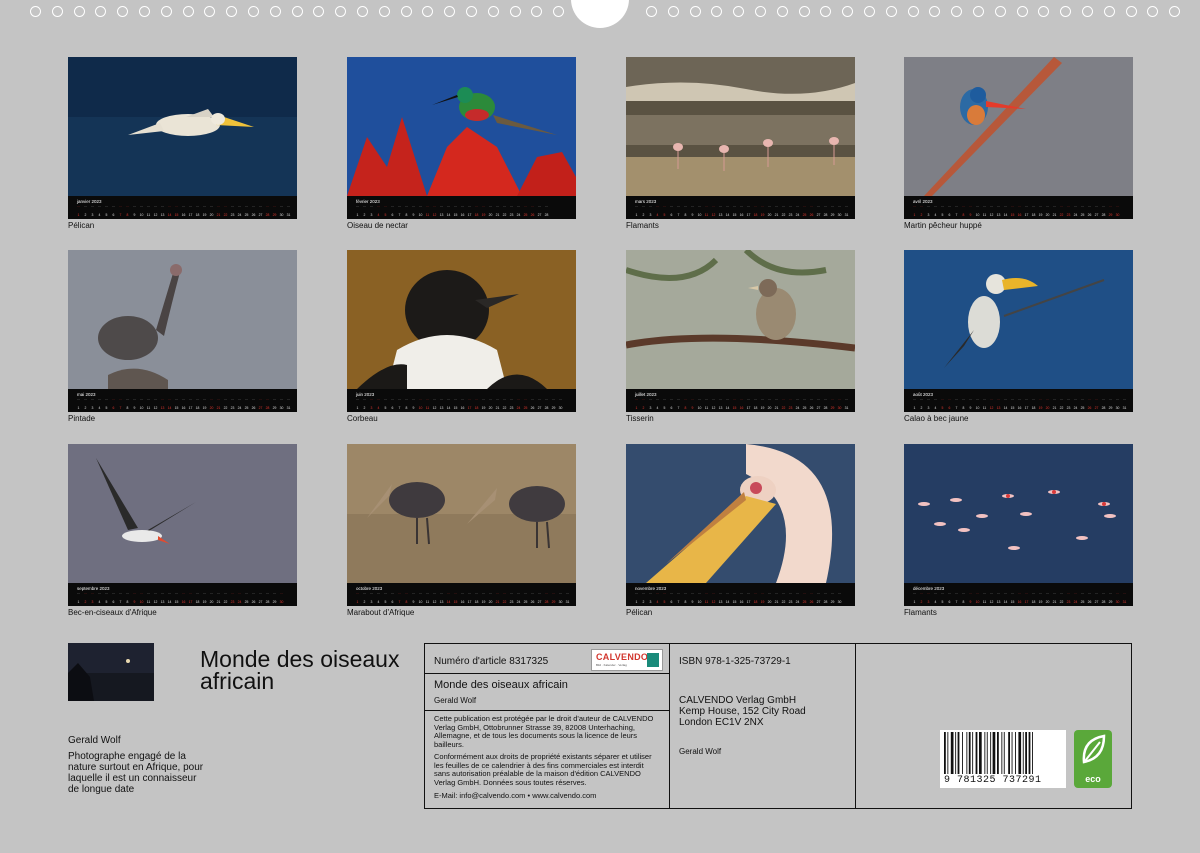 The width and height of the screenshot is (1200, 853). What do you see at coordinates (162, 408) in the screenshot?
I see `day-number: 13` at bounding box center [162, 408].